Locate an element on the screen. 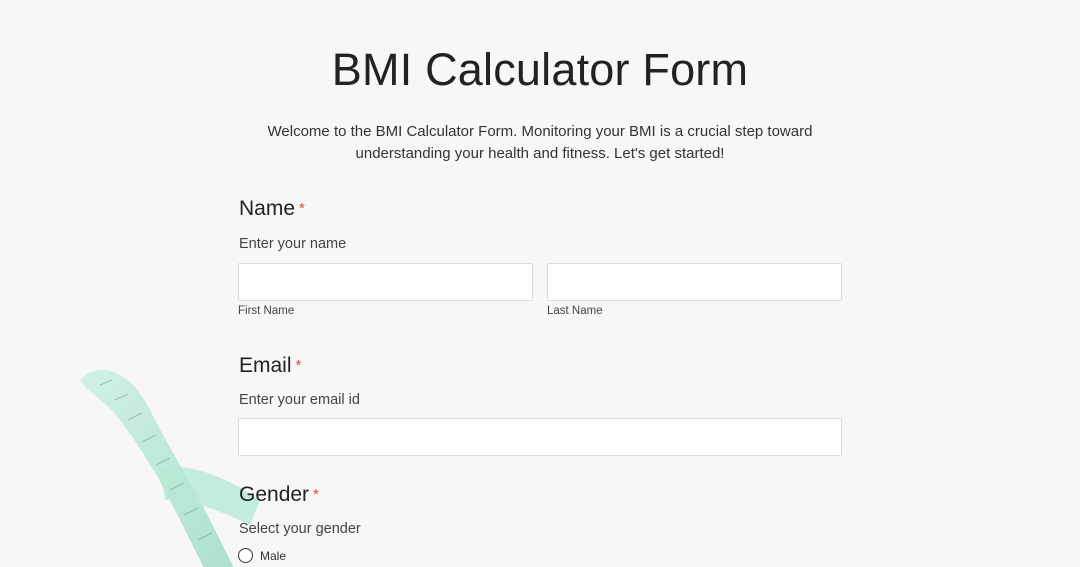 The height and width of the screenshot is (567, 1080). email-label-text: Email is located at coordinates (265, 365).